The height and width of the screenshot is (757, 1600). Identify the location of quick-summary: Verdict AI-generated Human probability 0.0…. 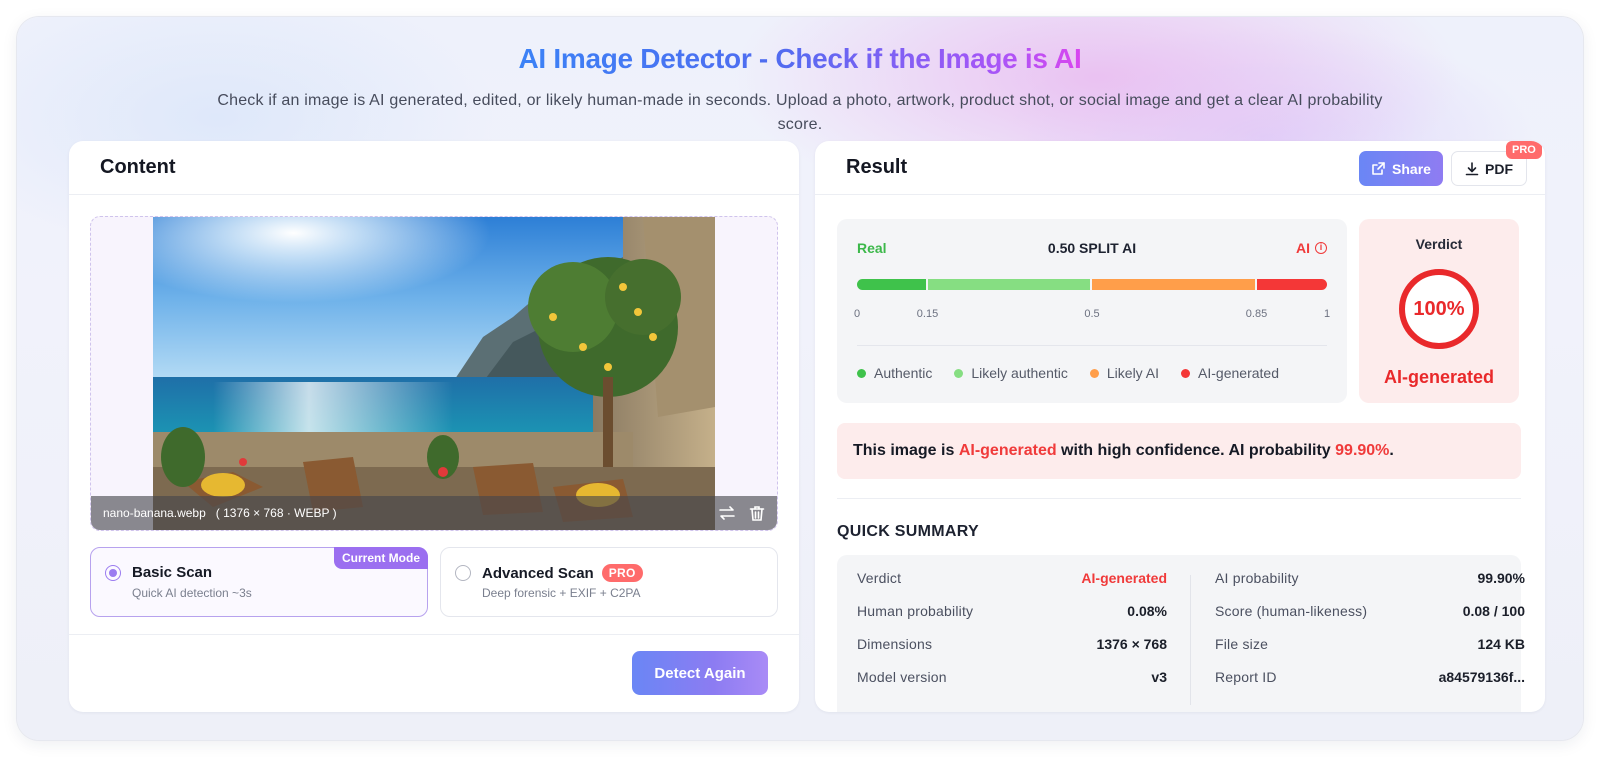
(1181, 633).